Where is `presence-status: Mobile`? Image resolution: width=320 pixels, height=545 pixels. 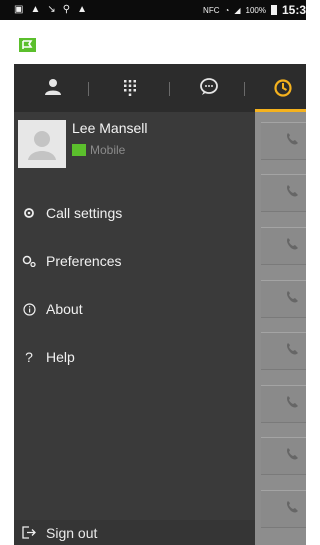 presence-status: Mobile is located at coordinates (98, 150).